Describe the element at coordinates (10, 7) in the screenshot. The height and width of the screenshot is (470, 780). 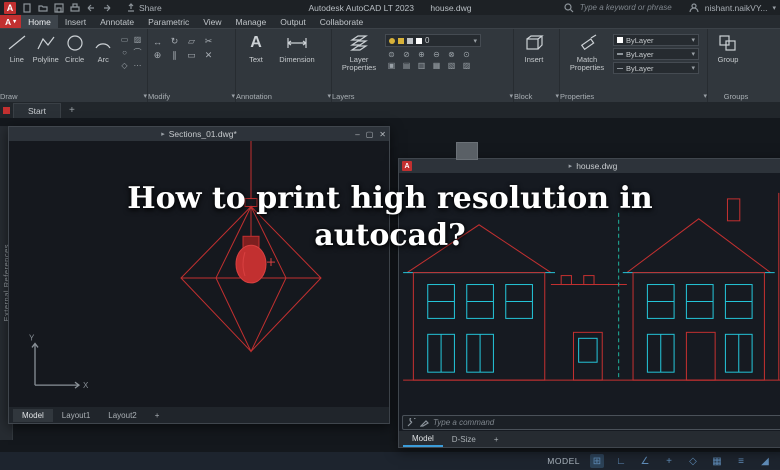
I see `autocad-logo: A` at that location.